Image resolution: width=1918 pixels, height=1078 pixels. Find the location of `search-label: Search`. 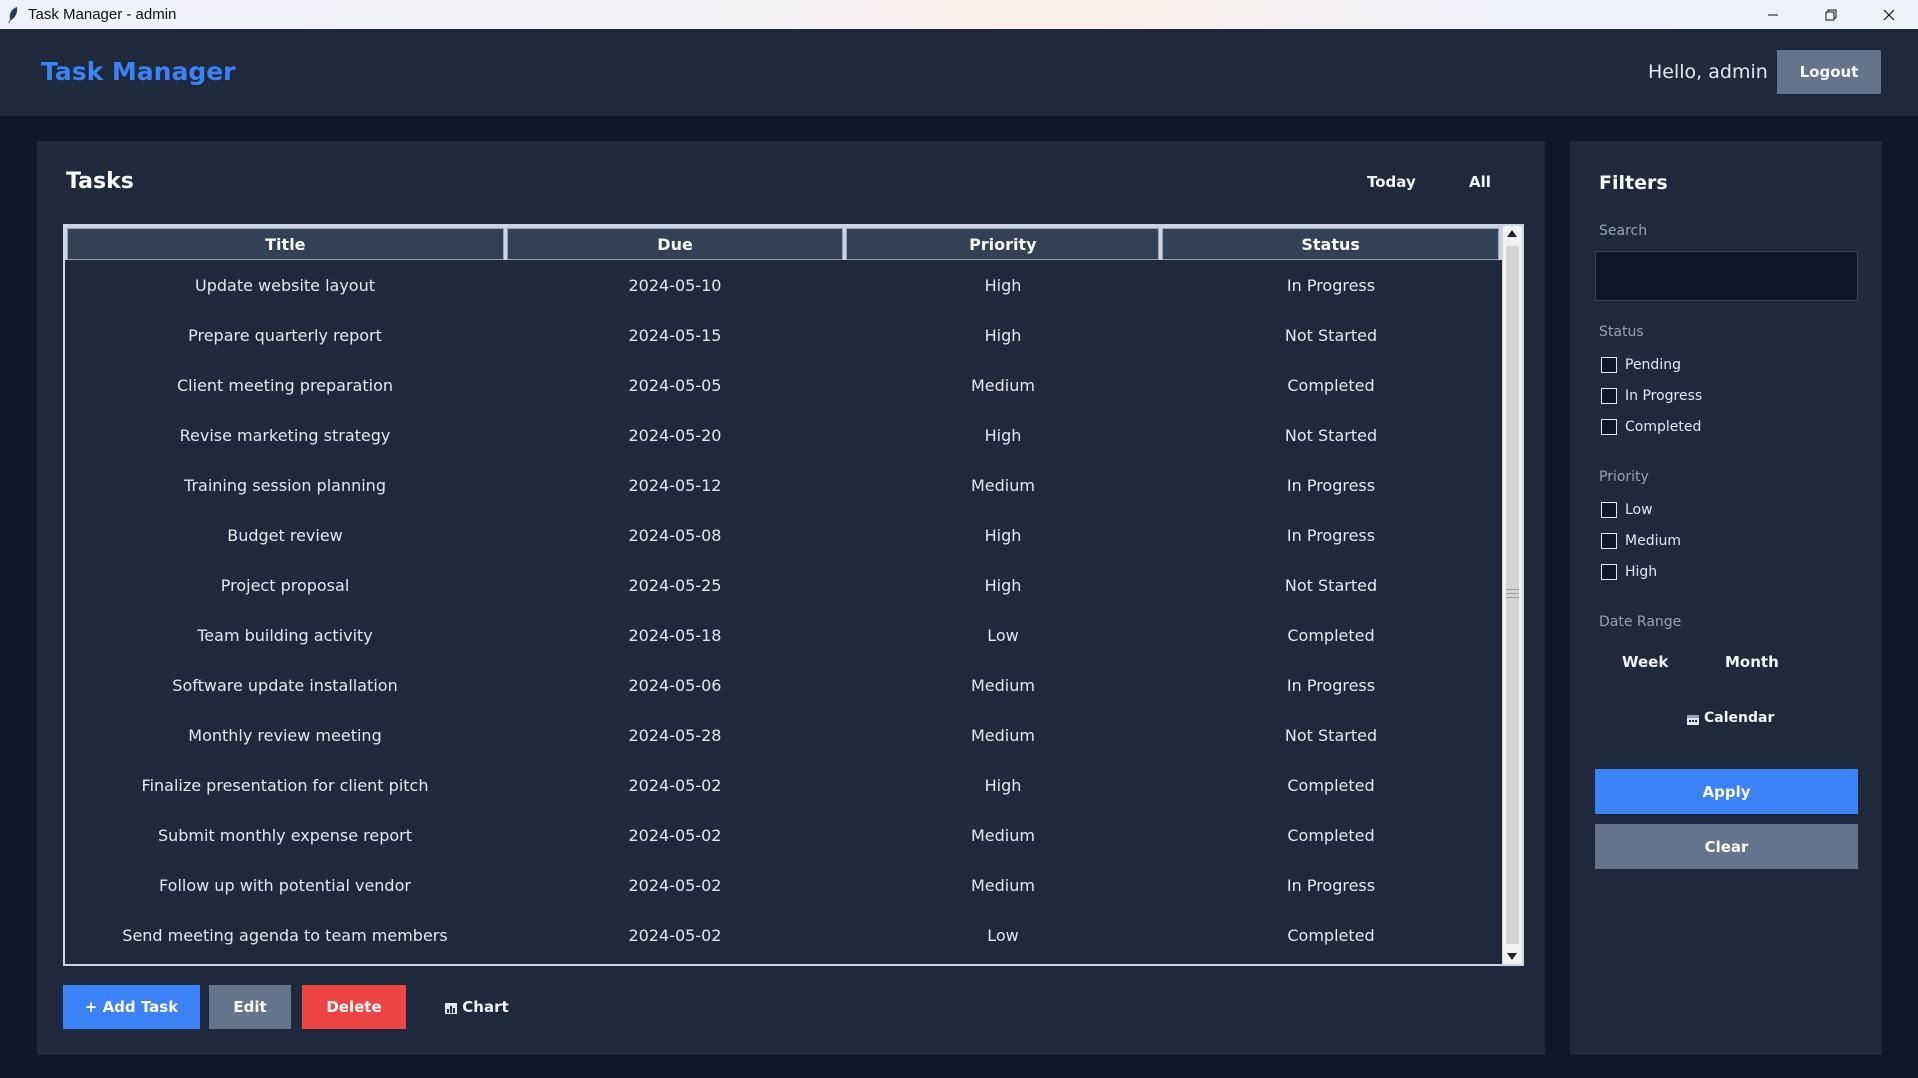

search-label: Search is located at coordinates (1623, 231).